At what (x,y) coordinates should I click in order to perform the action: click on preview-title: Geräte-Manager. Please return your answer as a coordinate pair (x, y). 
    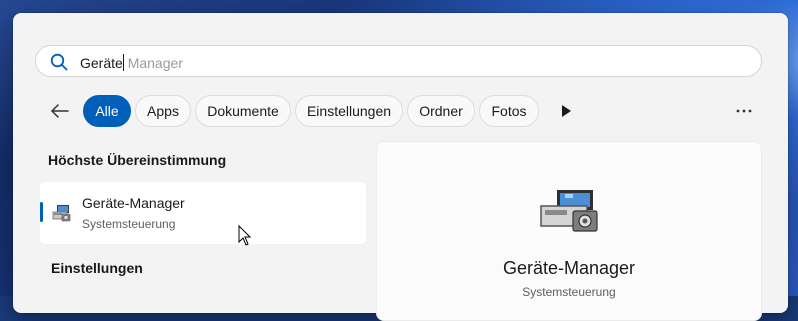
    Looking at the image, I should click on (569, 268).